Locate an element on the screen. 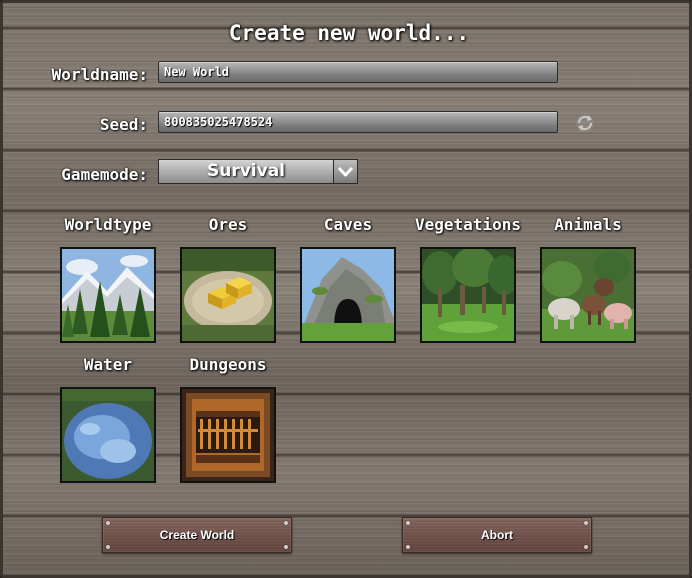 The height and width of the screenshot is (578, 692). worldname-label: Worldname: is located at coordinates (99, 74).